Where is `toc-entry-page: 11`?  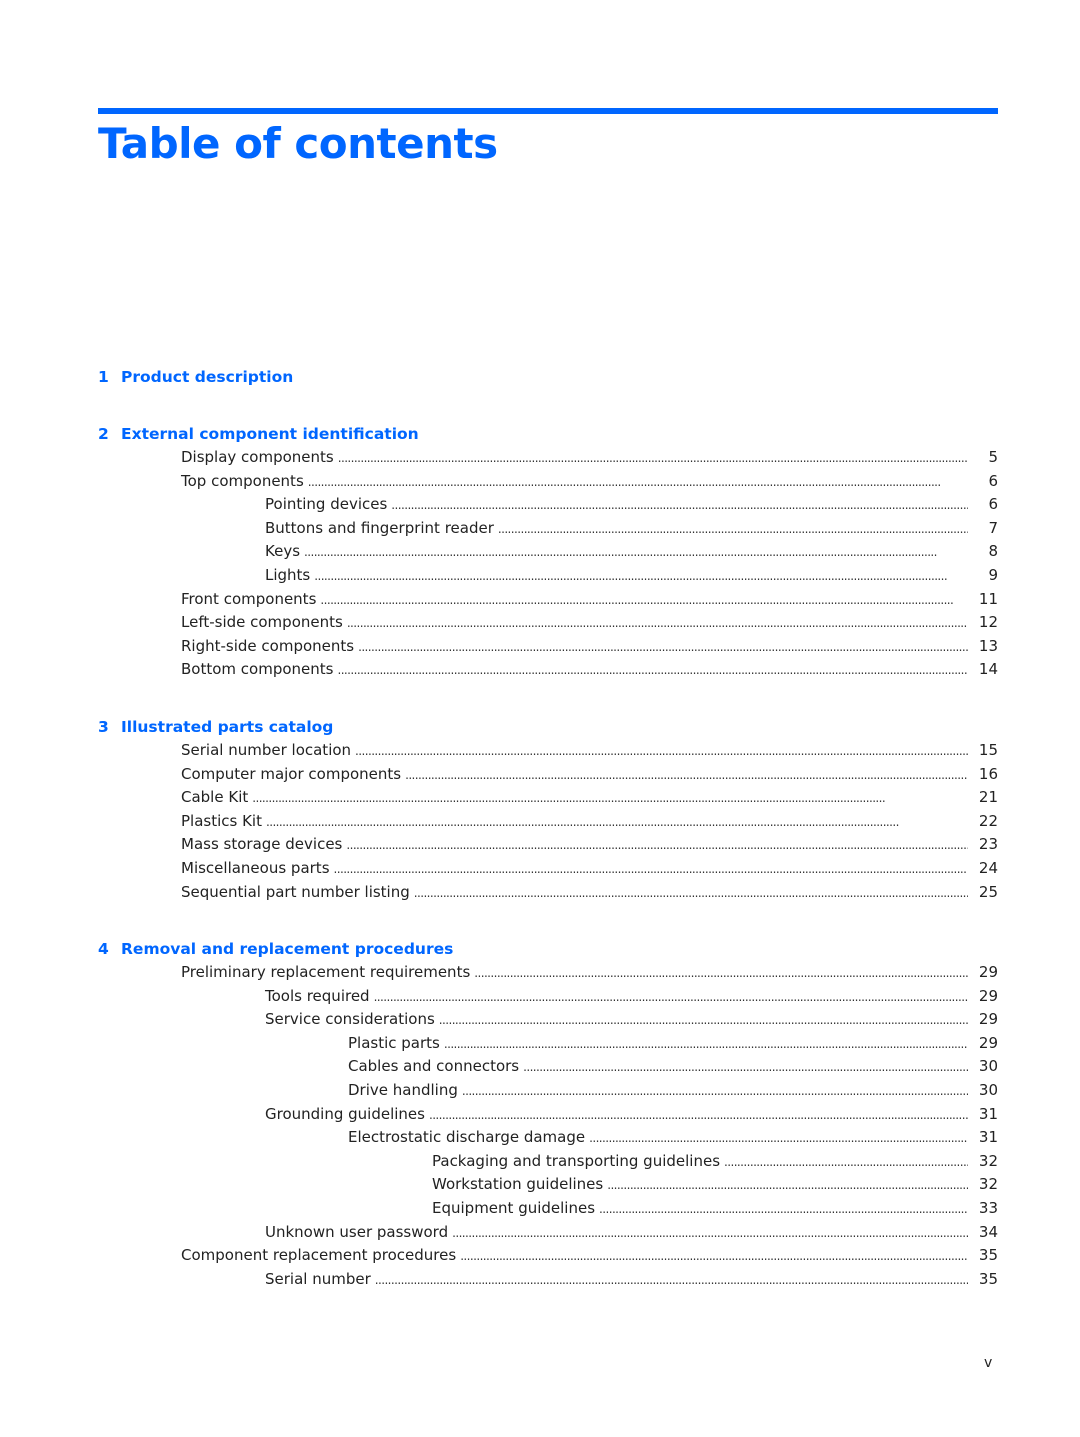 toc-entry-page: 11 is located at coordinates (983, 600).